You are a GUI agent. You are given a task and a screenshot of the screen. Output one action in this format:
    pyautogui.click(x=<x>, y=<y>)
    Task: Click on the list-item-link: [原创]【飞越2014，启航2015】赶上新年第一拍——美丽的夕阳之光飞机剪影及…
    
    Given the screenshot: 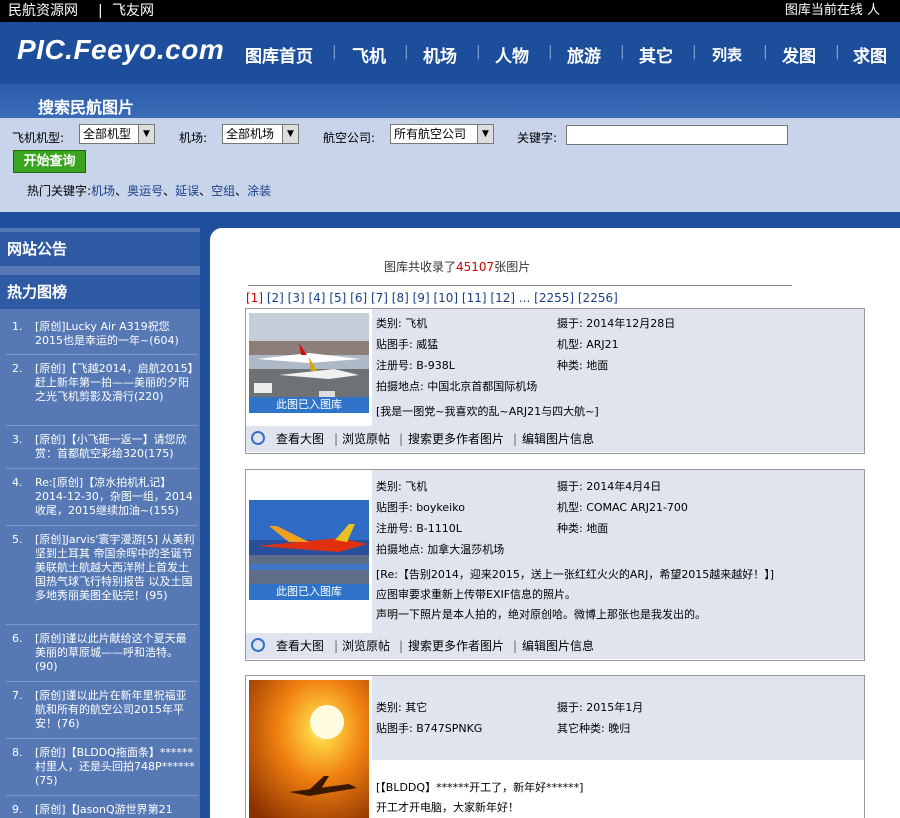 What is the action you would take?
    pyautogui.click(x=116, y=383)
    